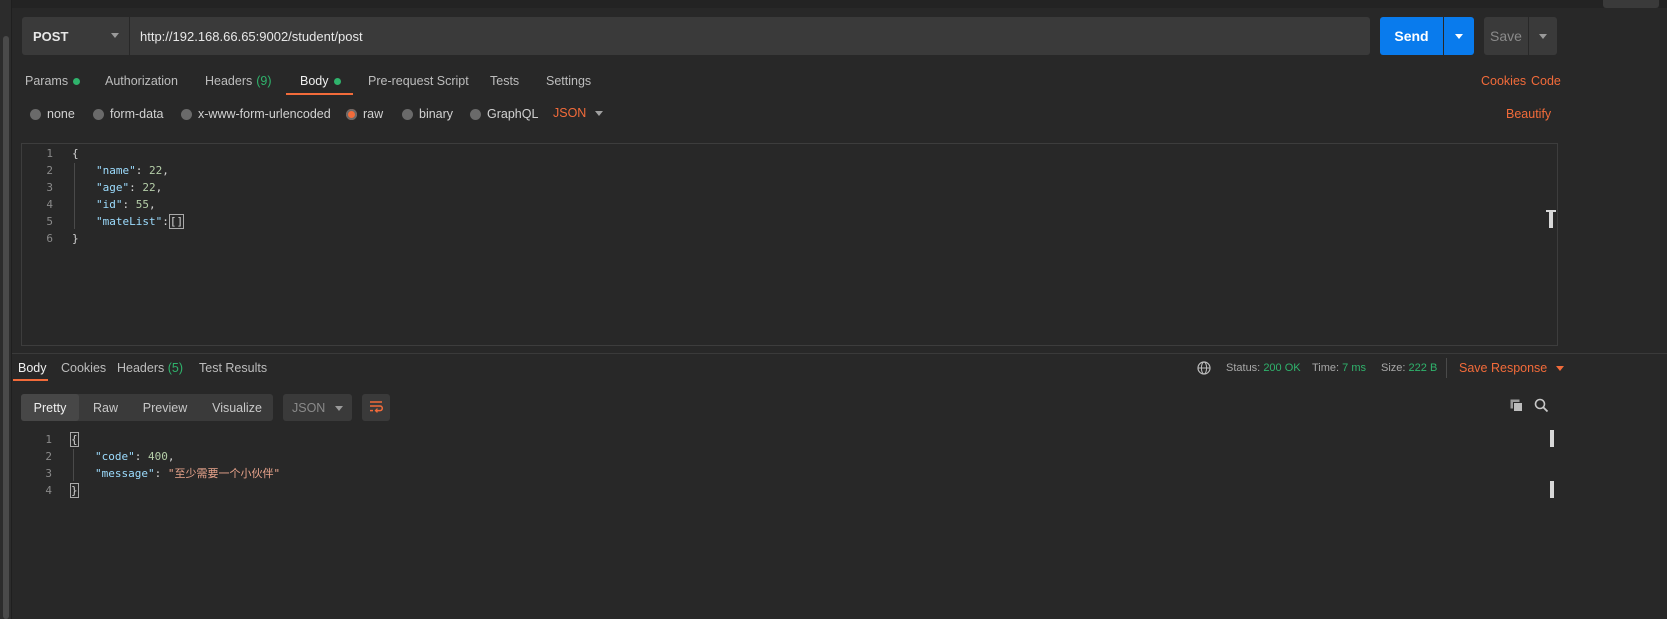 The height and width of the screenshot is (619, 1667). I want to click on save-response-button: Save Response, so click(1512, 368).